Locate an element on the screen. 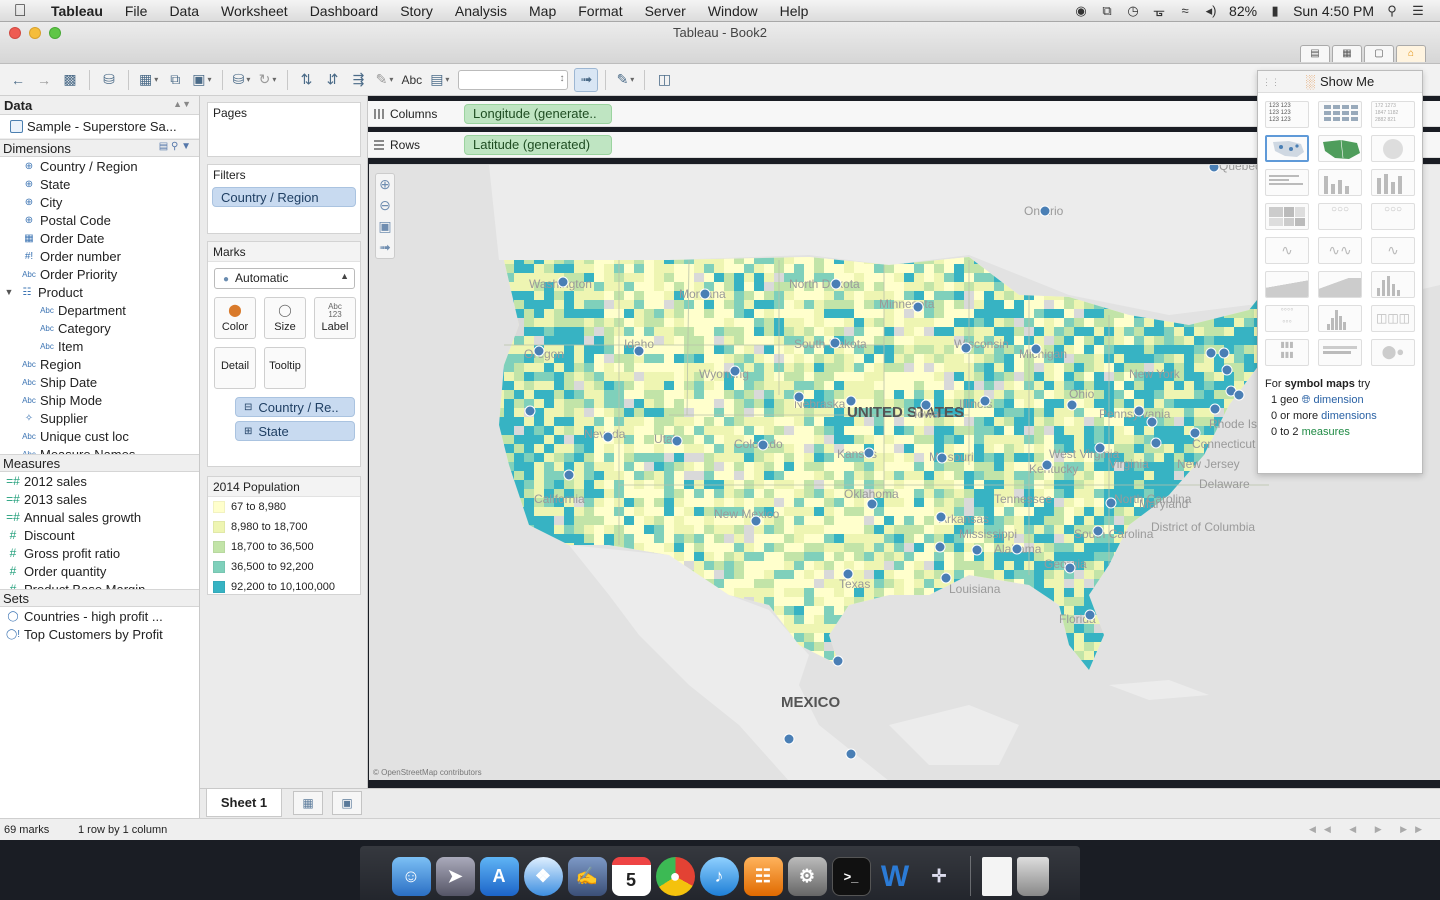 This screenshot has width=1440, height=900. detail-pill-country: ⊟ Country / Re.. is located at coordinates (295, 407).